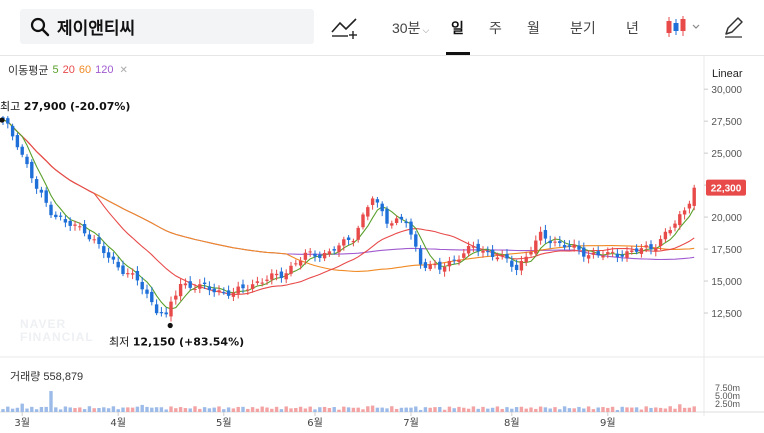  Describe the element at coordinates (176, 342) in the screenshot. I see `low-annotation: 최저 12,150 (+83.54%)` at that location.